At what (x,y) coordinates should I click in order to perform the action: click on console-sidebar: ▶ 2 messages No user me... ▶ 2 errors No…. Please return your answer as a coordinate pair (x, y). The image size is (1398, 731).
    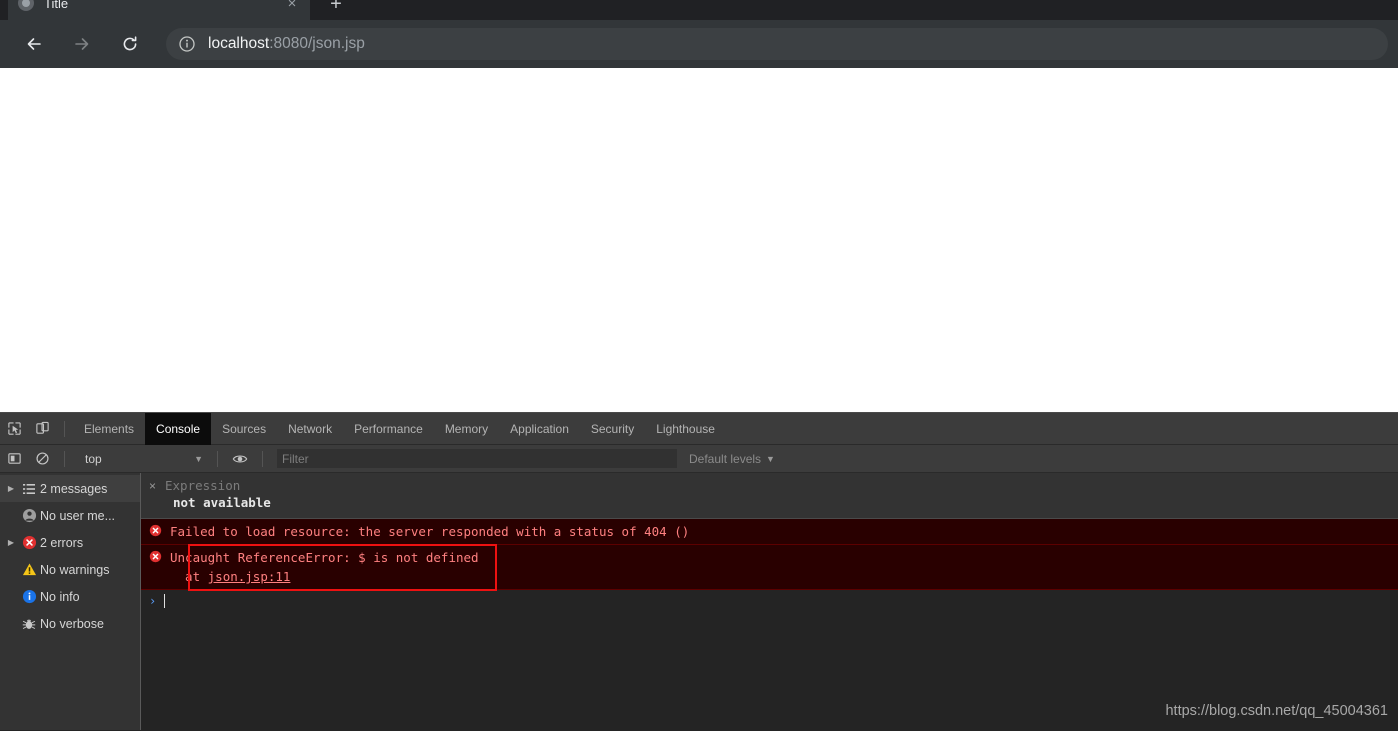
    Looking at the image, I should click on (70, 601).